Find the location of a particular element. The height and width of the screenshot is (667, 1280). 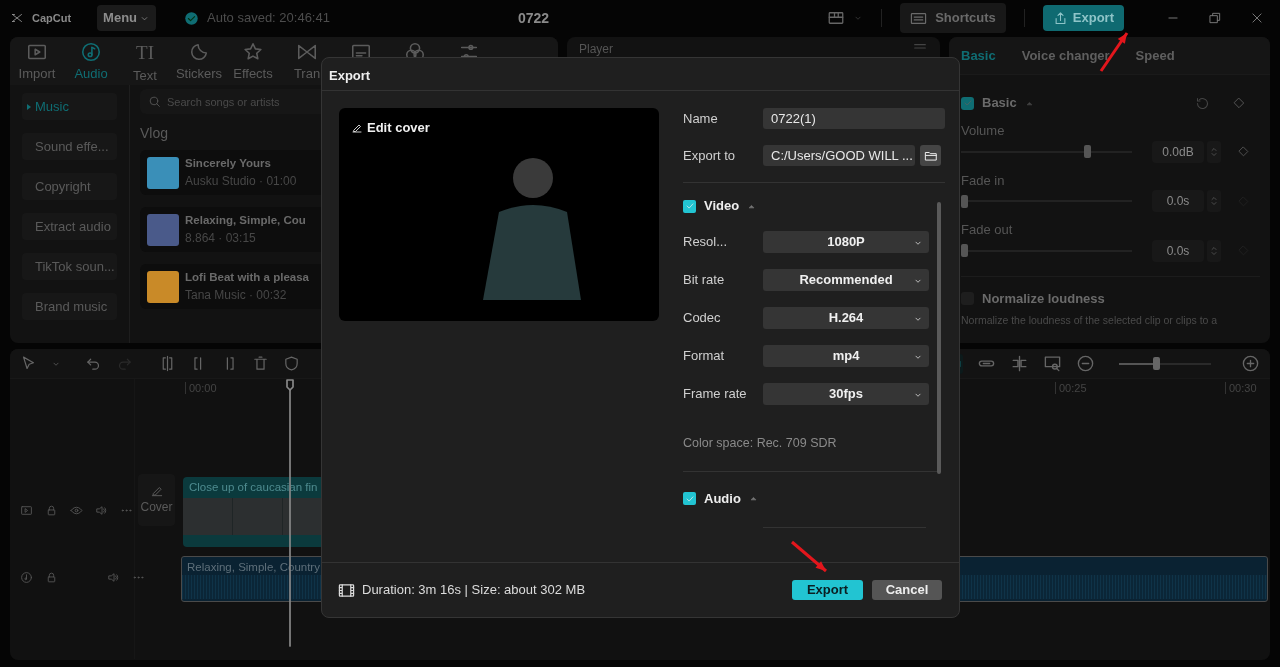

field-label: Codec is located at coordinates (702, 318).